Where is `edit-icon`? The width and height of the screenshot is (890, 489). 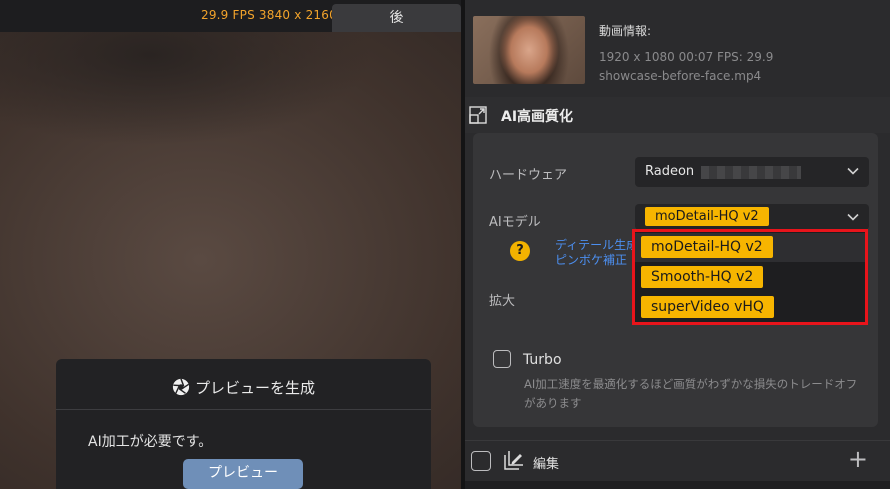
edit-icon is located at coordinates (513, 460).